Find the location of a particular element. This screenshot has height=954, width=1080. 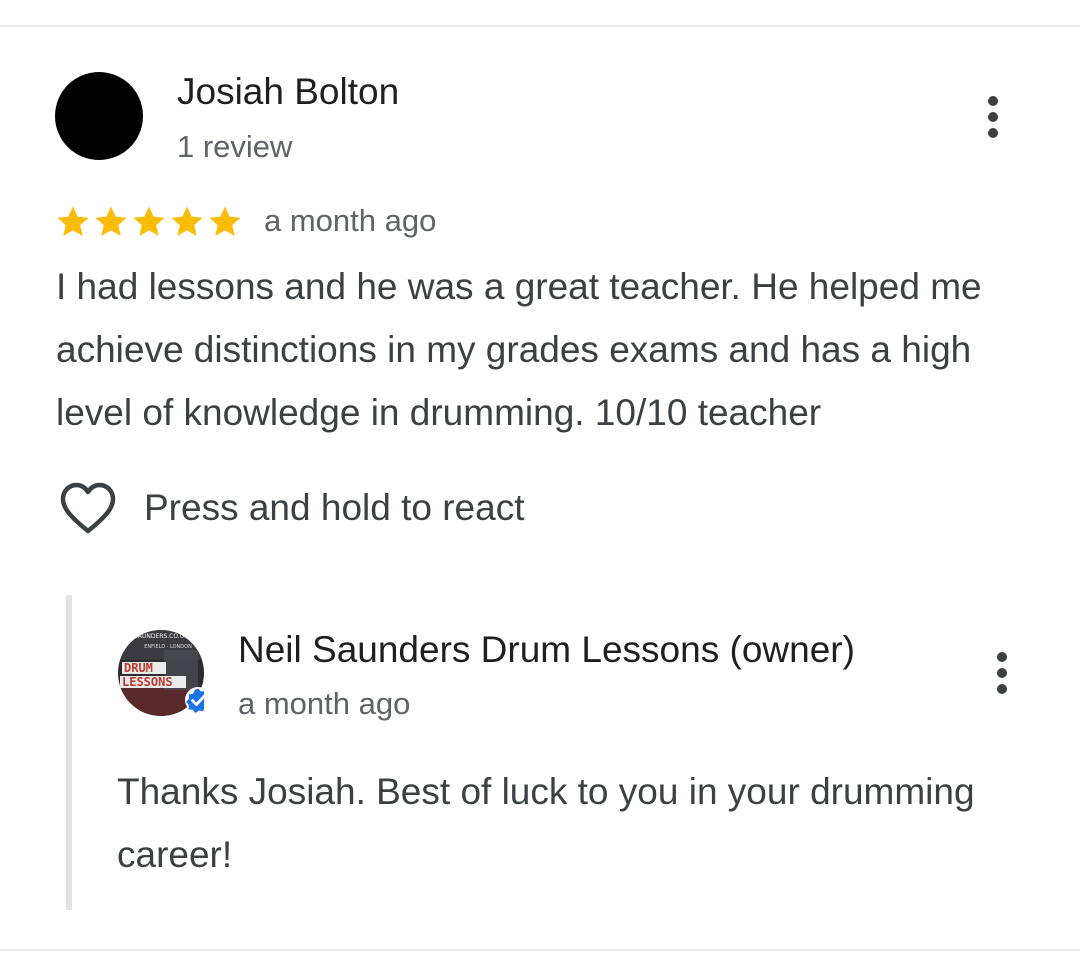

react-button: Press and hold to react is located at coordinates (291, 508).